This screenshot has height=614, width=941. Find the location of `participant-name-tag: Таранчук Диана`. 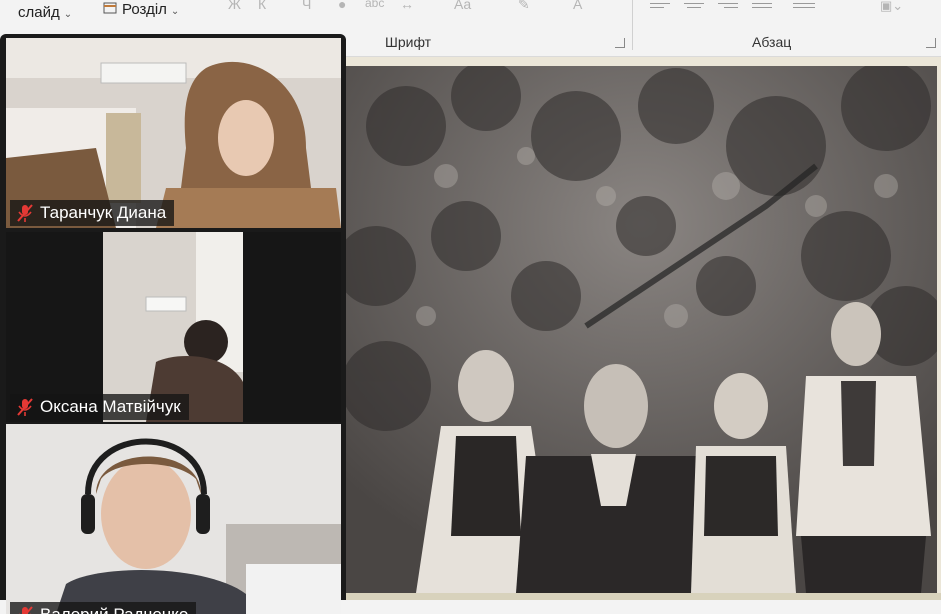

participant-name-tag: Таранчук Диана is located at coordinates (92, 213).